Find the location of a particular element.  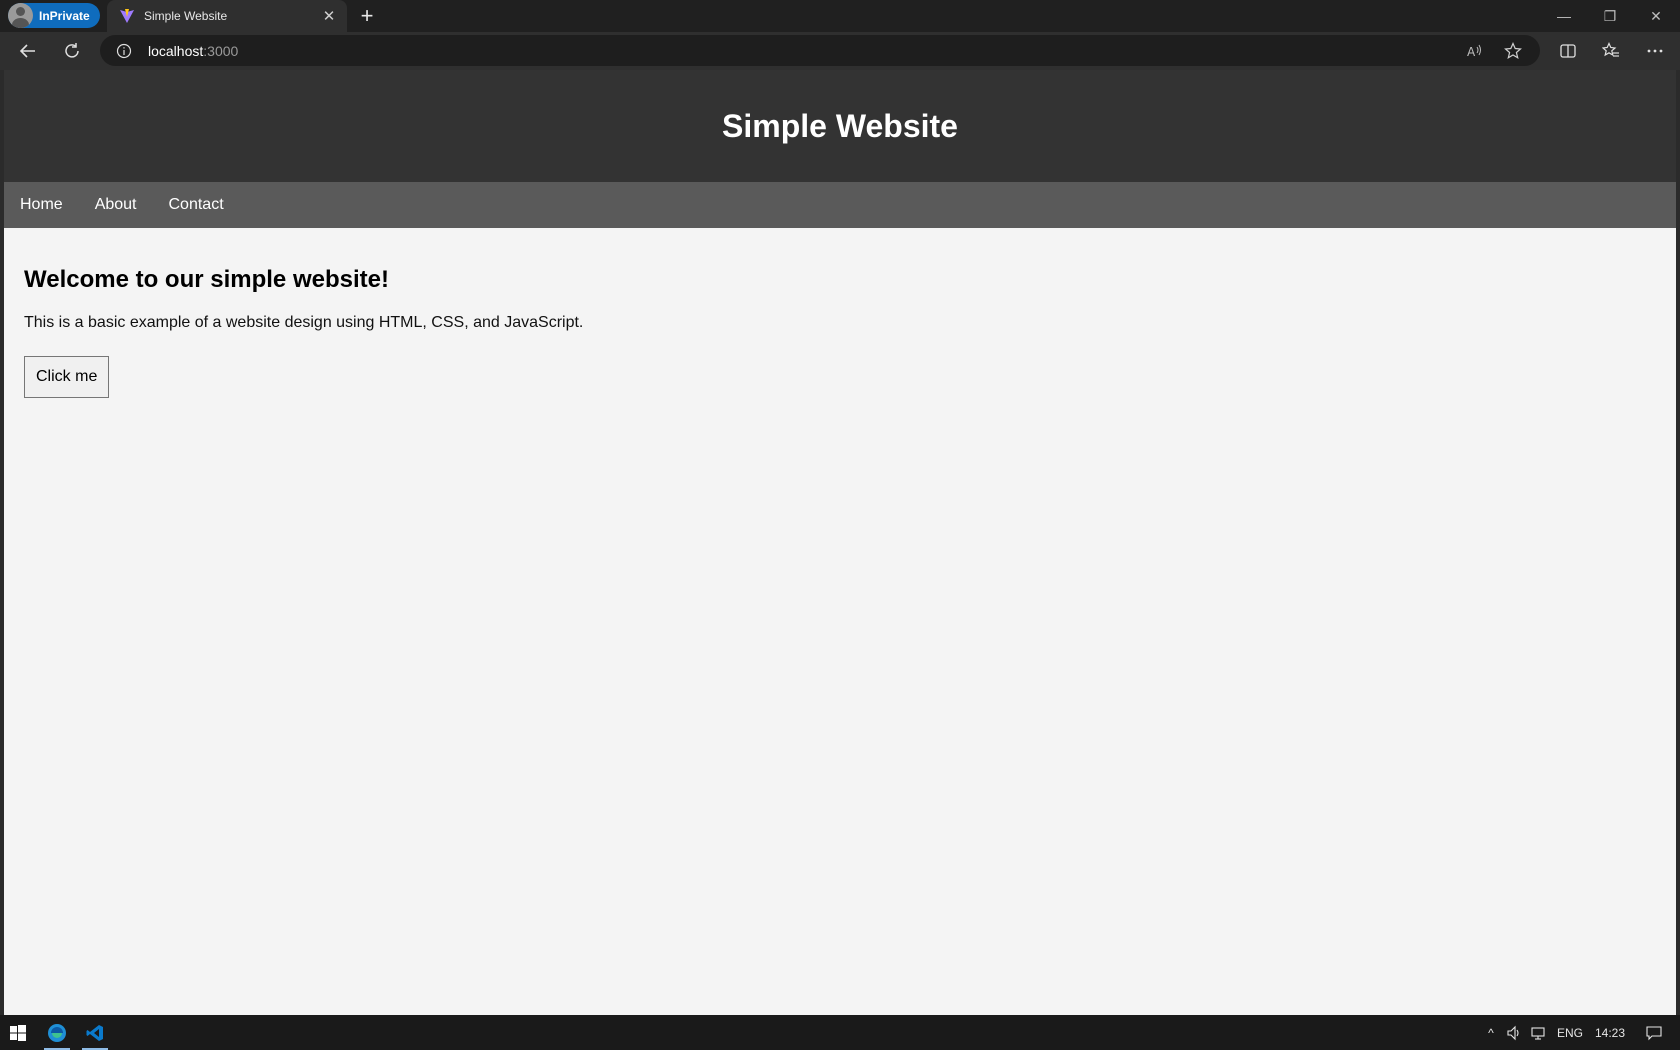

url-host: localhost is located at coordinates (176, 50).